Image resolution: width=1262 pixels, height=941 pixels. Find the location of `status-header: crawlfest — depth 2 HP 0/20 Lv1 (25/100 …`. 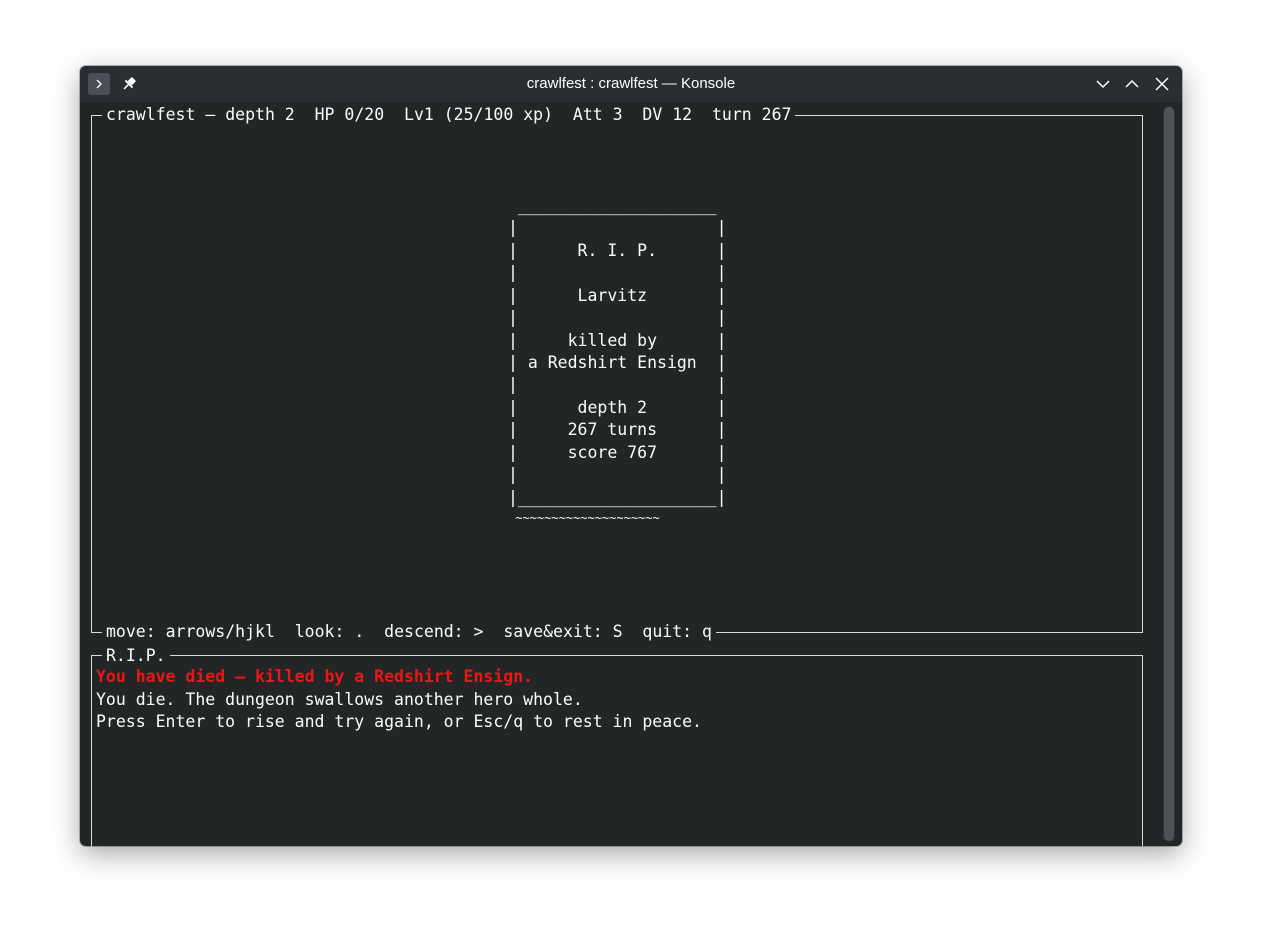

status-header: crawlfest — depth 2 HP 0/20 Lv1 (25/100 … is located at coordinates (449, 115).